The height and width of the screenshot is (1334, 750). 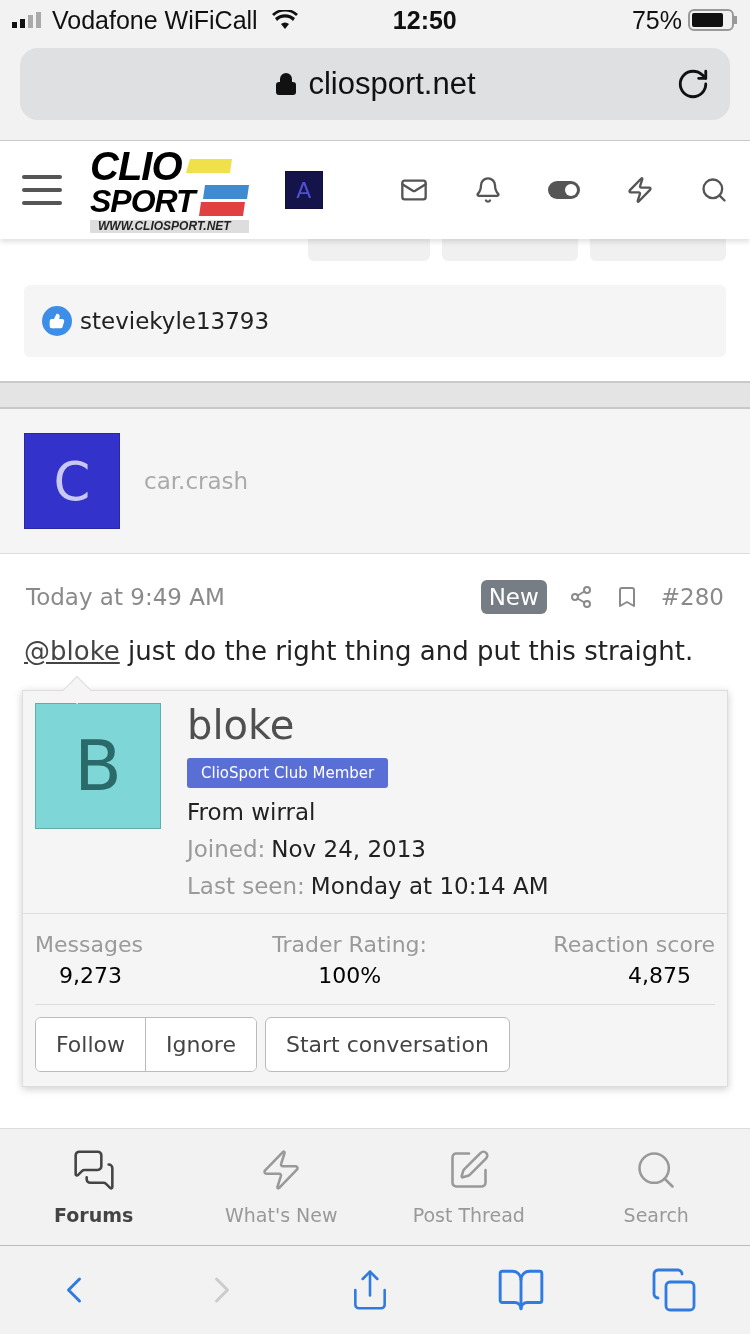 What do you see at coordinates (246, 886) in the screenshot?
I see `detail-label: Last seen:` at bounding box center [246, 886].